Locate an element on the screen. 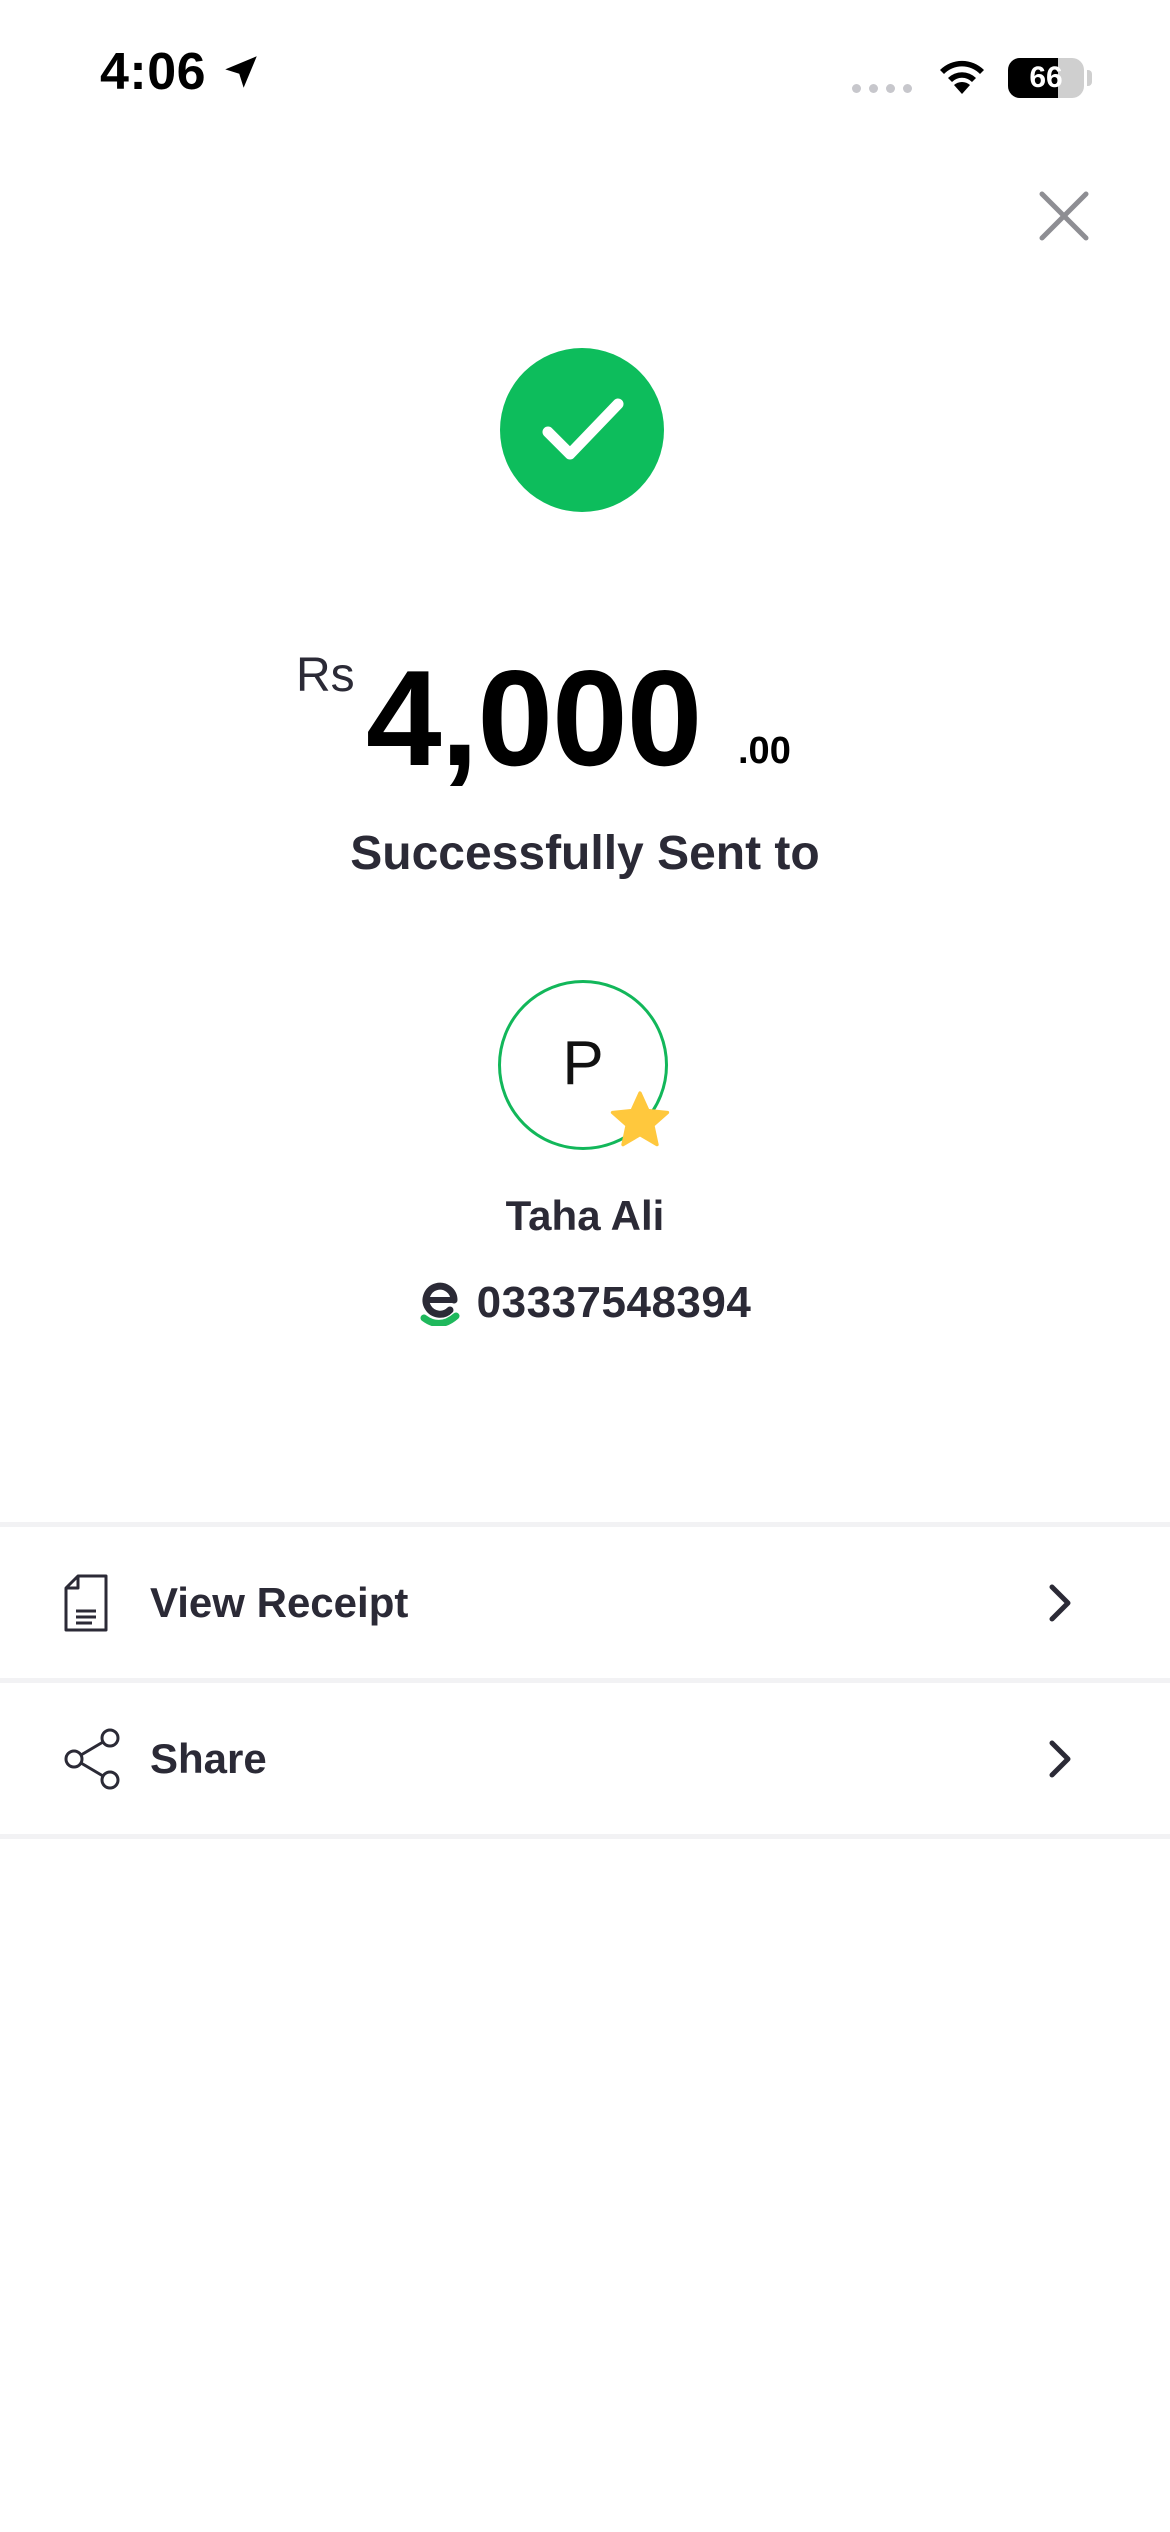 The image size is (1170, 2532). share-button: Share is located at coordinates (585, 1759).